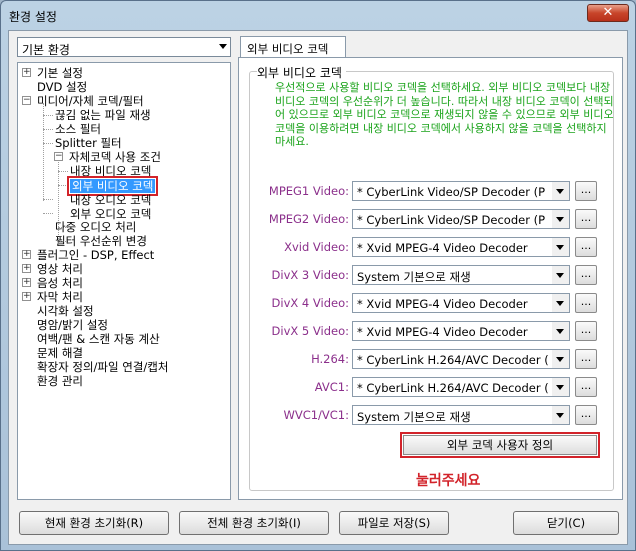  What do you see at coordinates (461, 219) in the screenshot?
I see `mpeg2-select: * CyberLink Video/SP Decoder (P` at bounding box center [461, 219].